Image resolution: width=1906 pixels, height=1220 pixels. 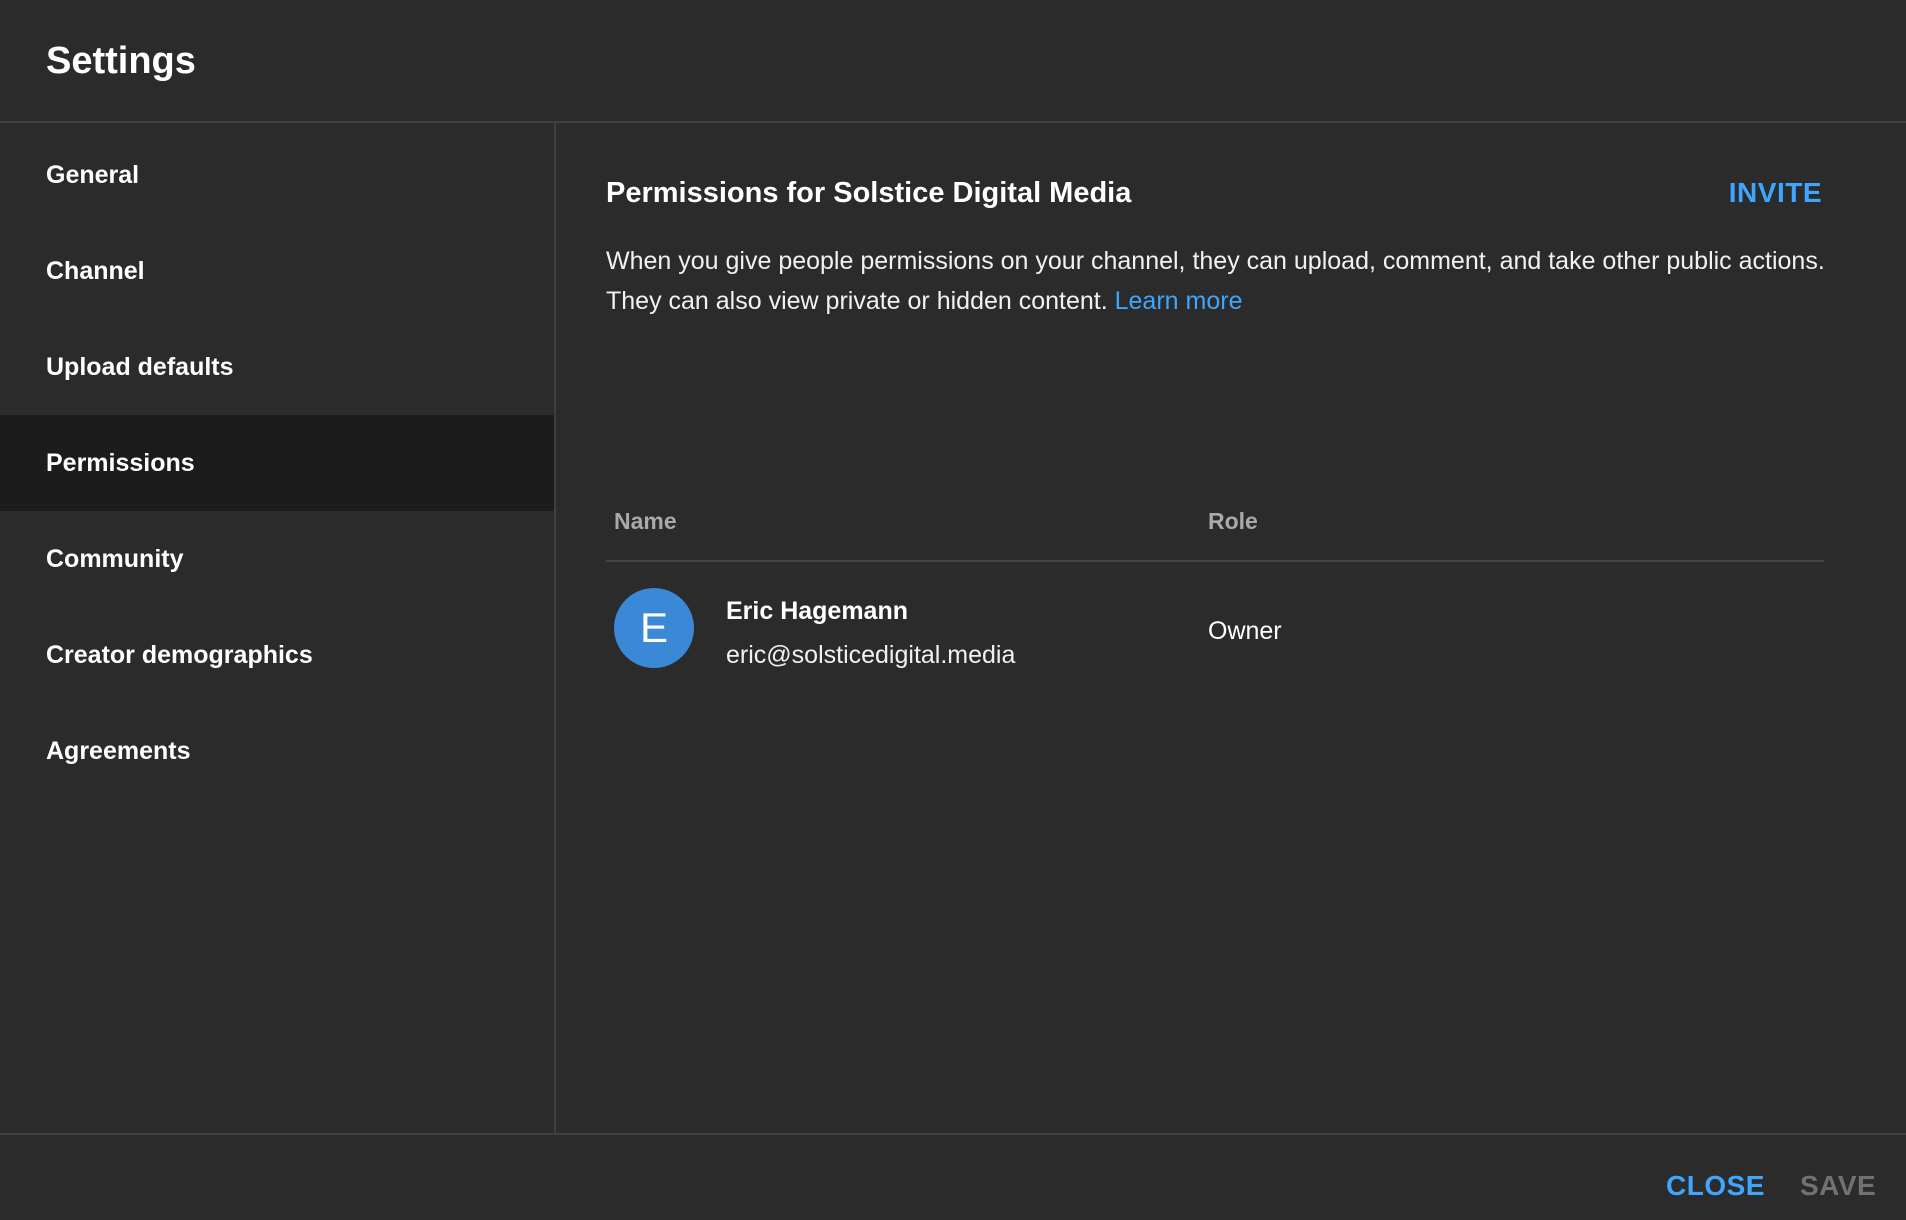 What do you see at coordinates (953, 61) in the screenshot?
I see `dialog-header: Settings` at bounding box center [953, 61].